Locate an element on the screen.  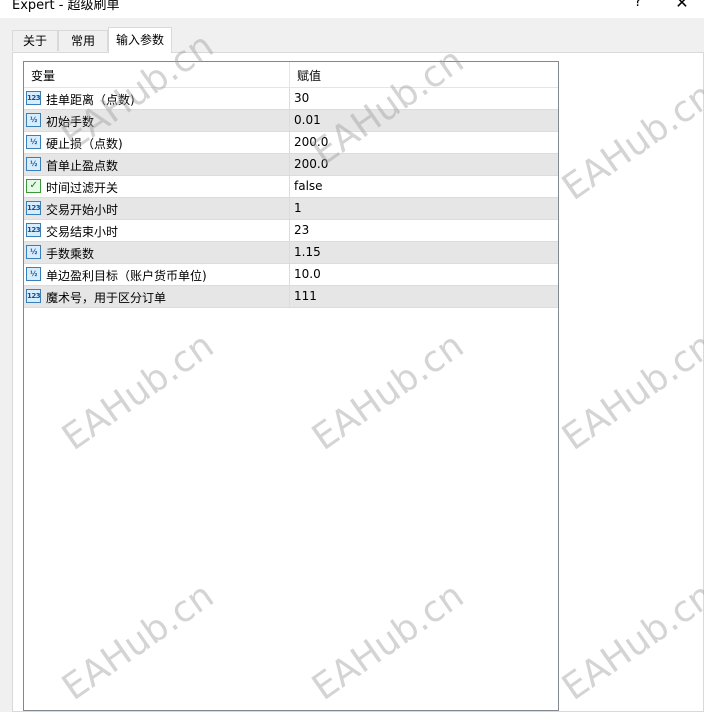
parameter-name: 交易结束小时 is located at coordinates (82, 232).